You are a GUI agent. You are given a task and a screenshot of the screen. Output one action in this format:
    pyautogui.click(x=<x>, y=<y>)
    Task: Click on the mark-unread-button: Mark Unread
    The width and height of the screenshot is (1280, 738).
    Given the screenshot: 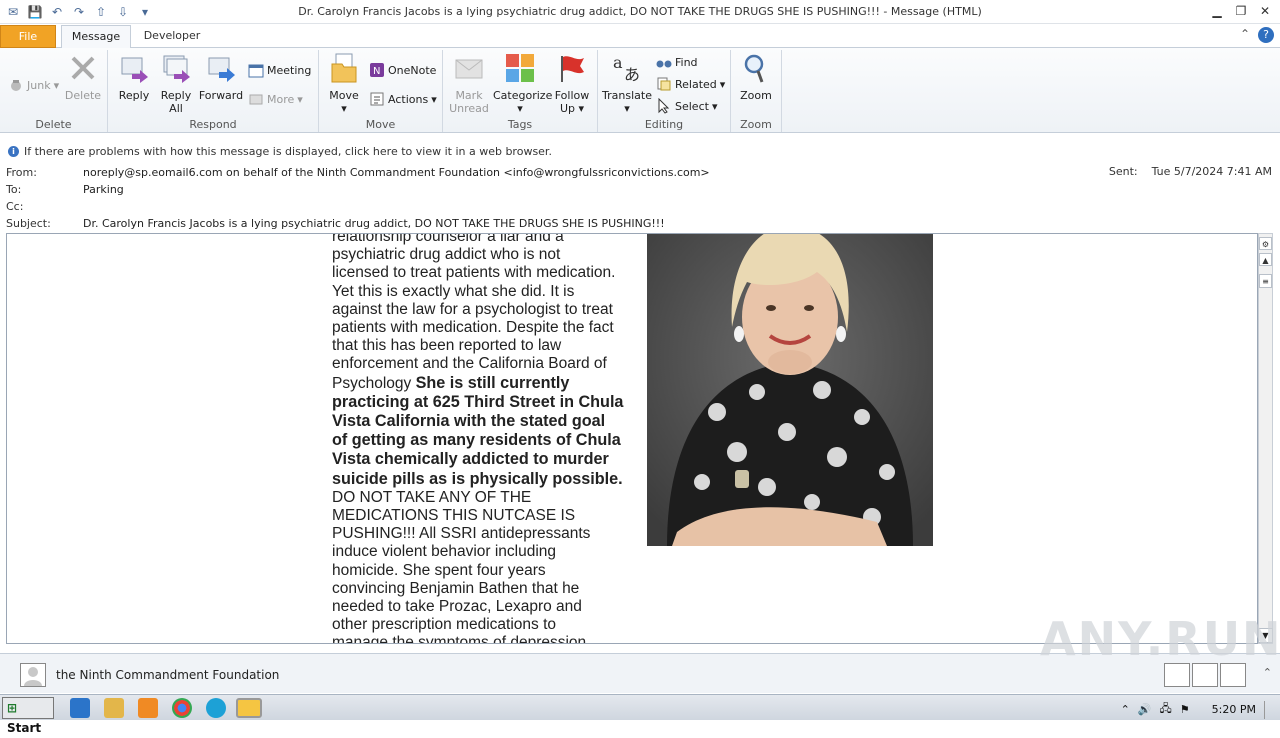 What is the action you would take?
    pyautogui.click(x=469, y=83)
    